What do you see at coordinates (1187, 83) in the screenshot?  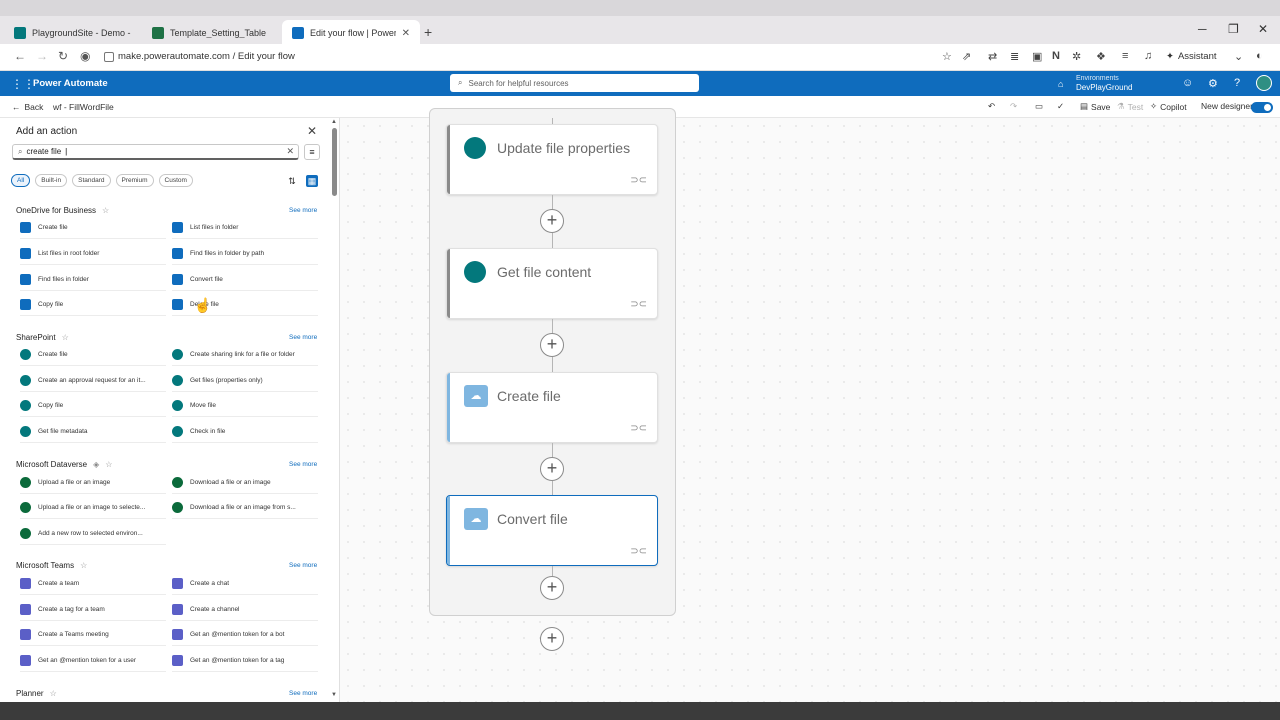 I see `smiley-feedback-icon: ☺` at bounding box center [1187, 83].